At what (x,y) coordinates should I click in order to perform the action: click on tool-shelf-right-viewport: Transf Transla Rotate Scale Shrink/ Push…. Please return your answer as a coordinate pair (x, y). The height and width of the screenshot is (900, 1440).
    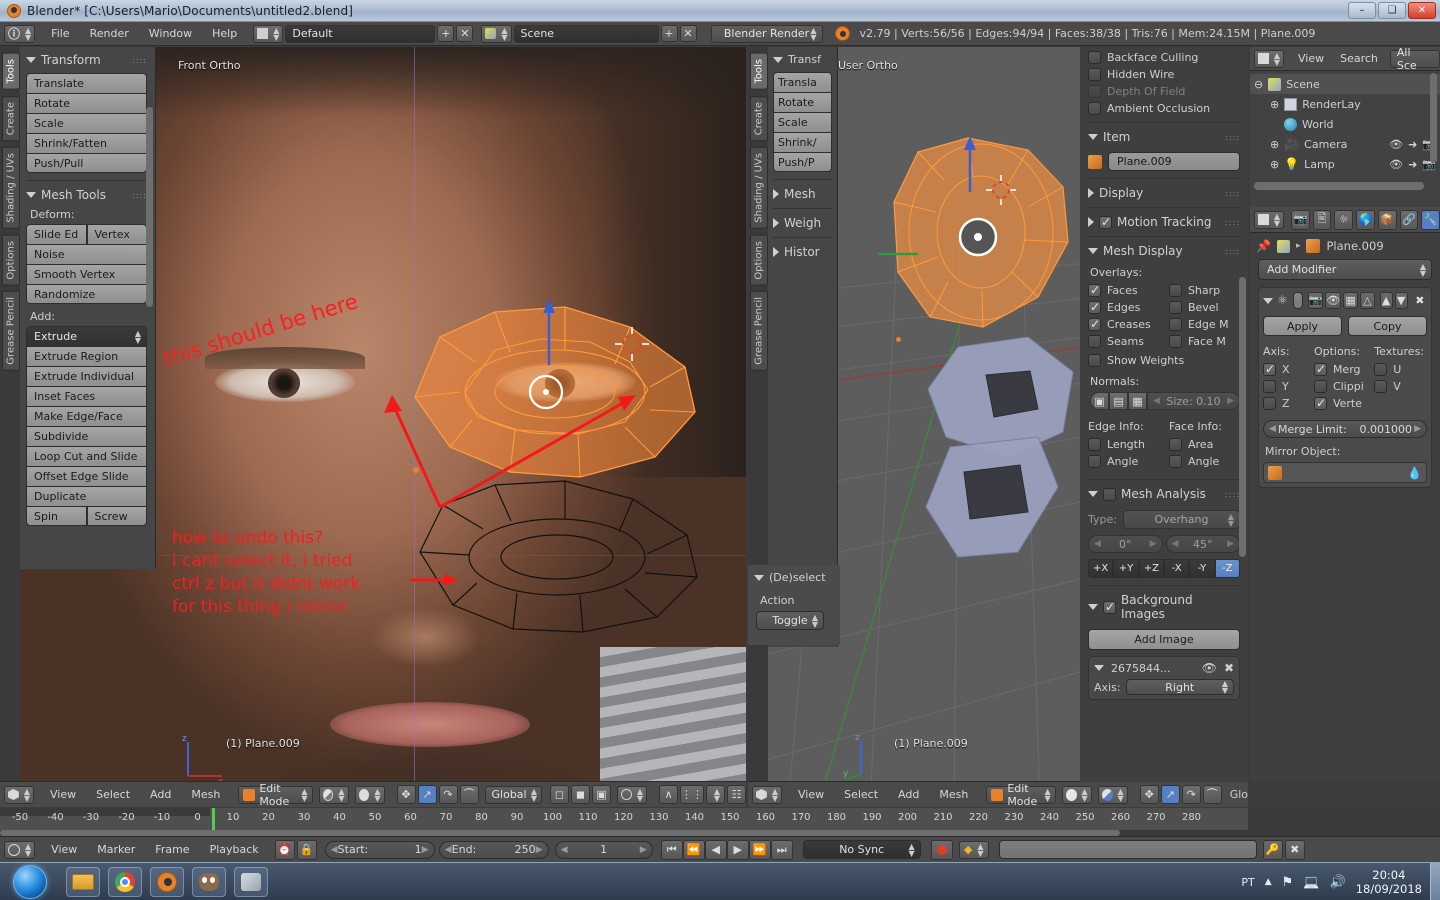
    Looking at the image, I should click on (803, 347).